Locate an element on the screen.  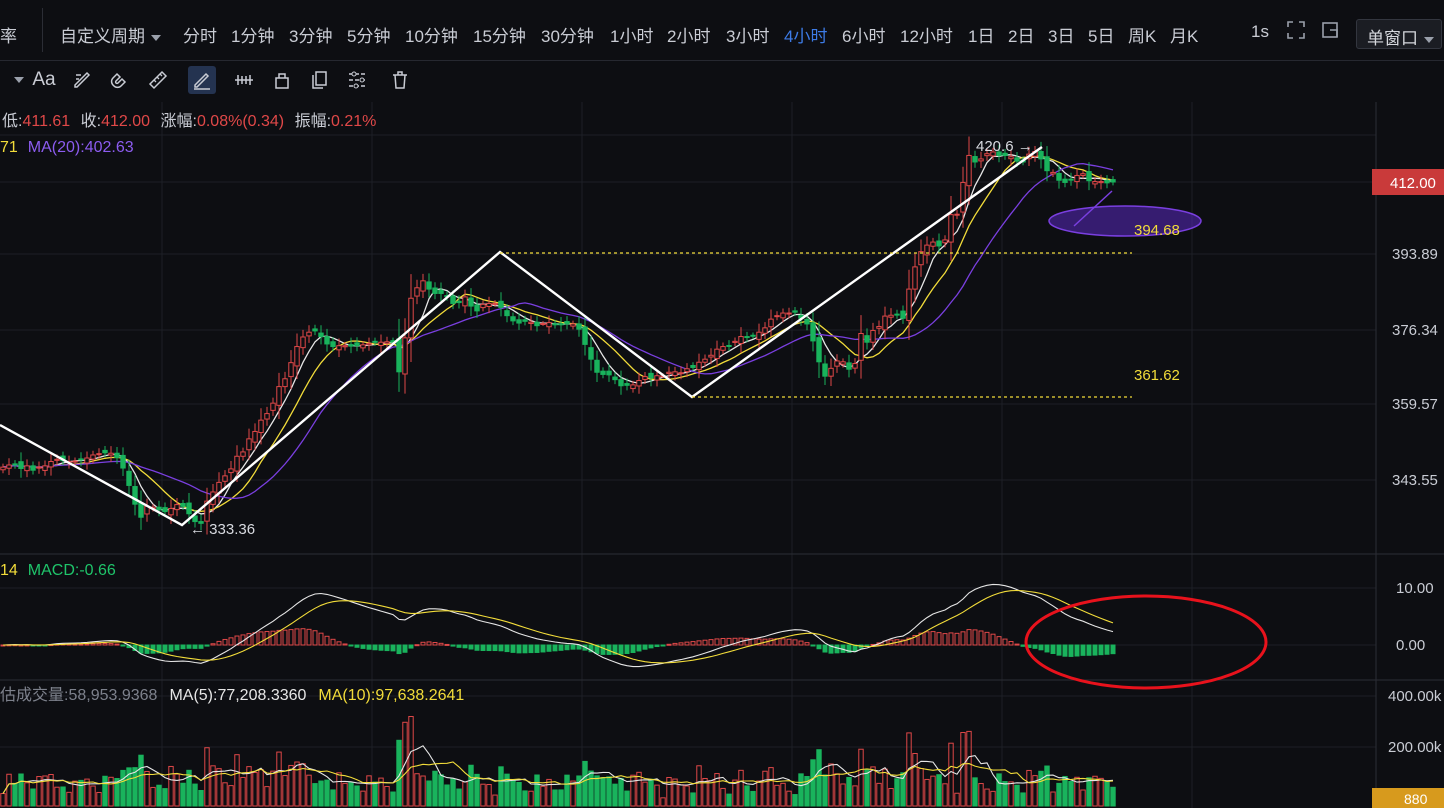
tab-period-6: 30分钟 is located at coordinates (567, 34).